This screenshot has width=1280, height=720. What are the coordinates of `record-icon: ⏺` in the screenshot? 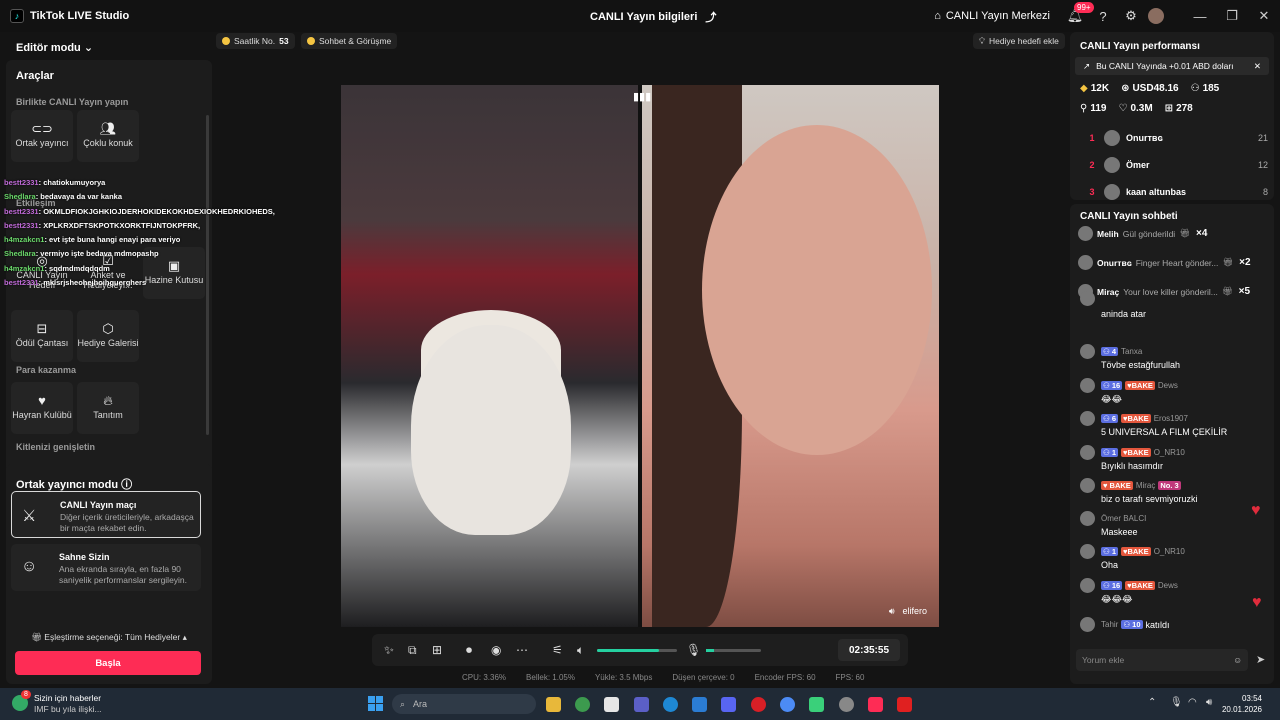 It's located at (469, 650).